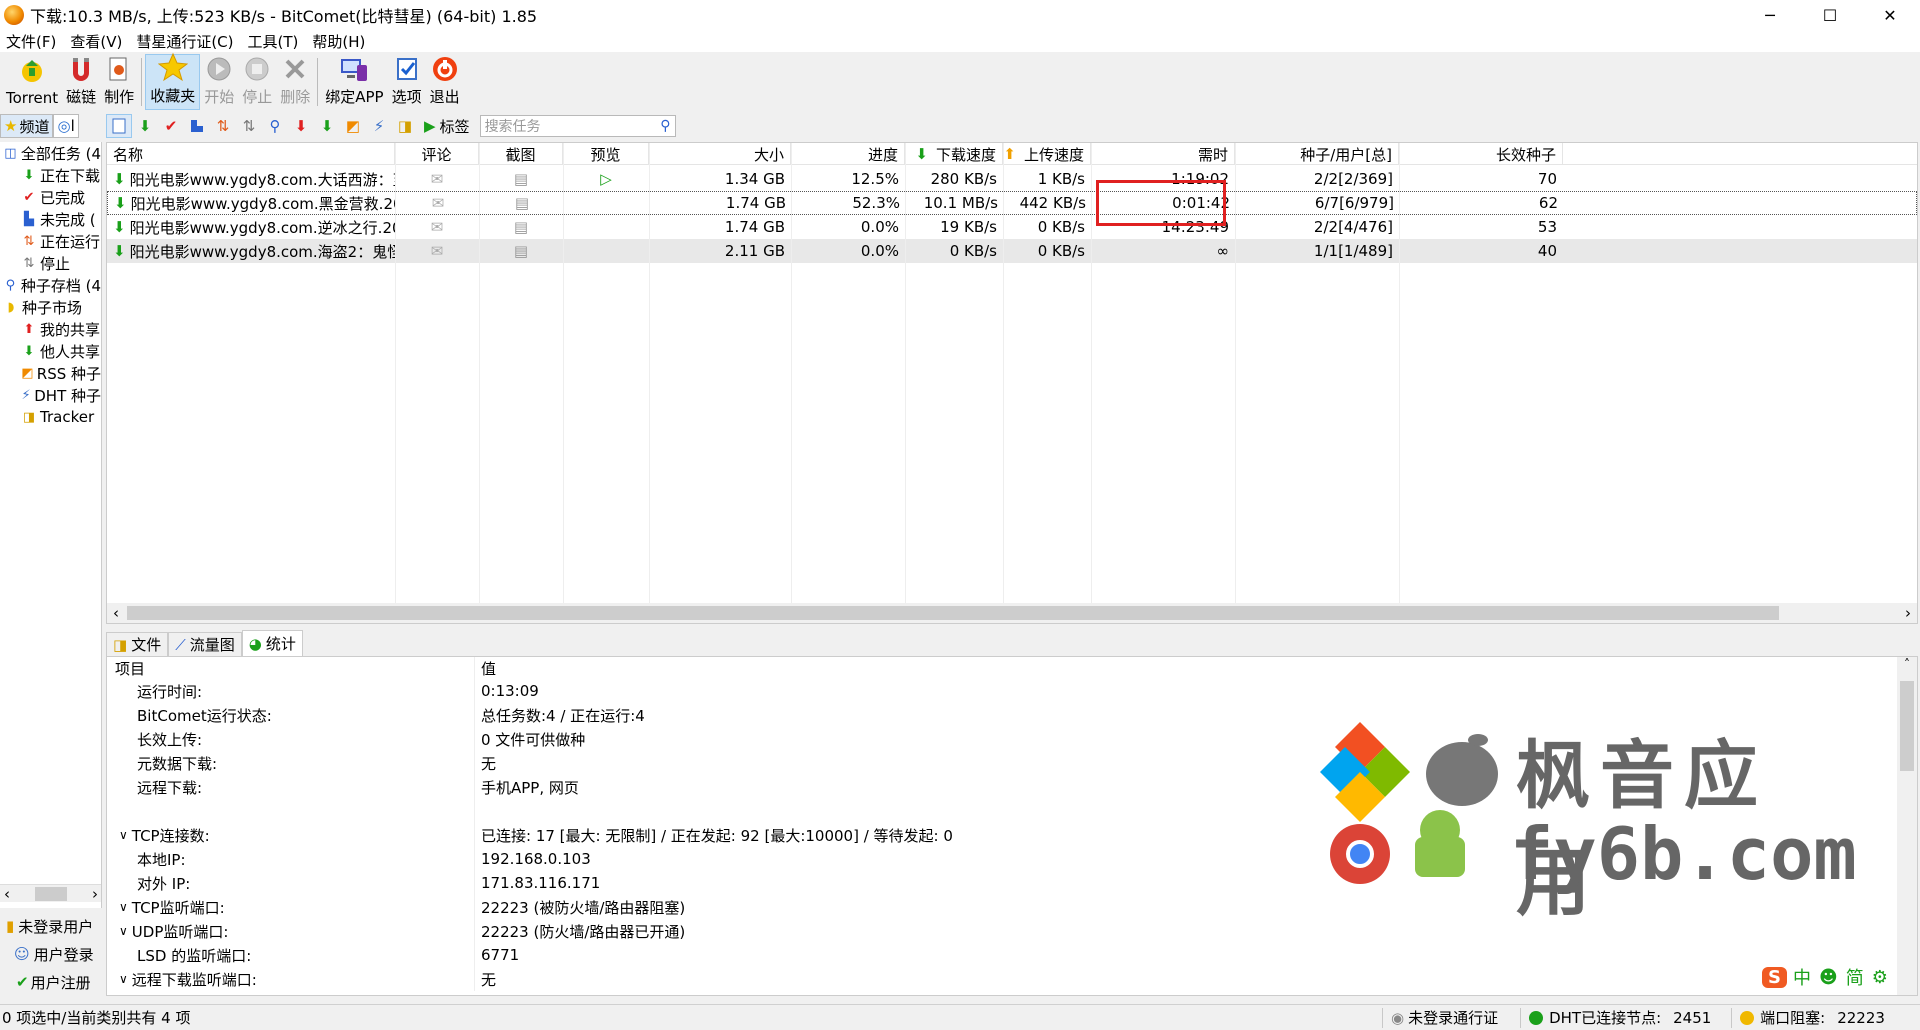  I want to click on tracker-filter-icon: ◨, so click(405, 126).